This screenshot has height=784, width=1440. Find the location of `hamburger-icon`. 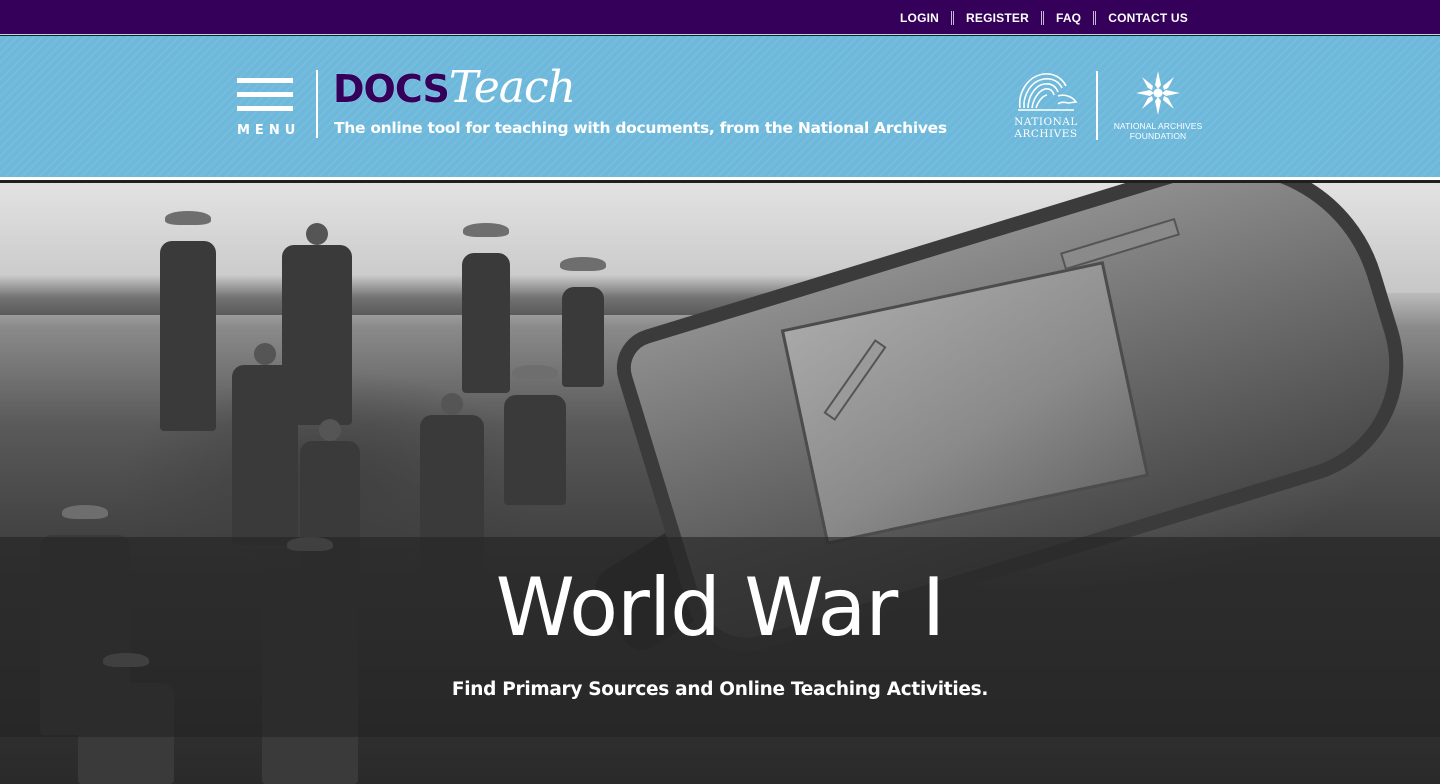

hamburger-icon is located at coordinates (265, 80).